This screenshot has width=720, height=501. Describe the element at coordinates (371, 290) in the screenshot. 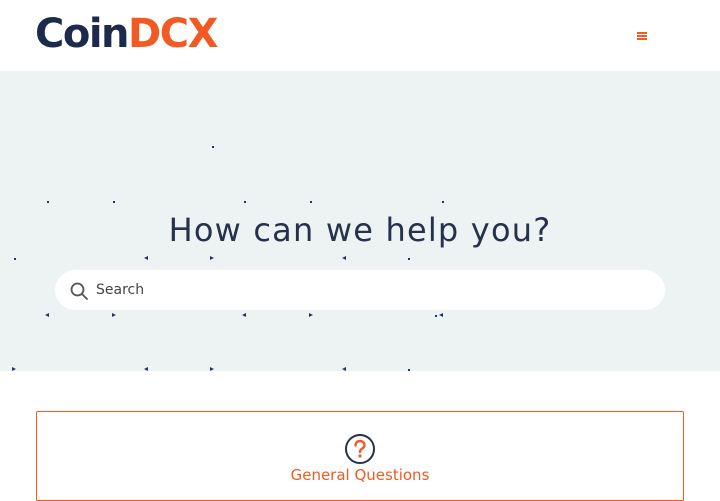

I see `search-input` at that location.